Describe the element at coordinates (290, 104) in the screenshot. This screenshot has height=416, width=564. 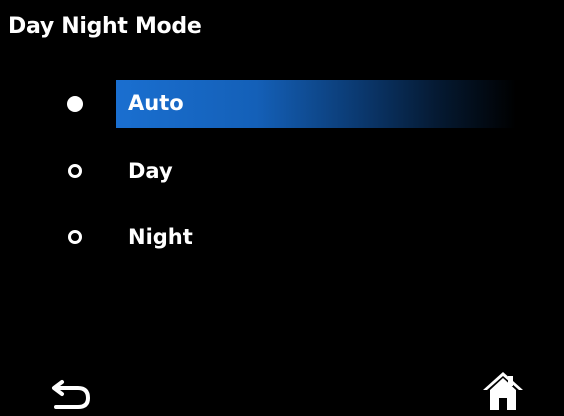
I see `option-auto: Auto` at that location.